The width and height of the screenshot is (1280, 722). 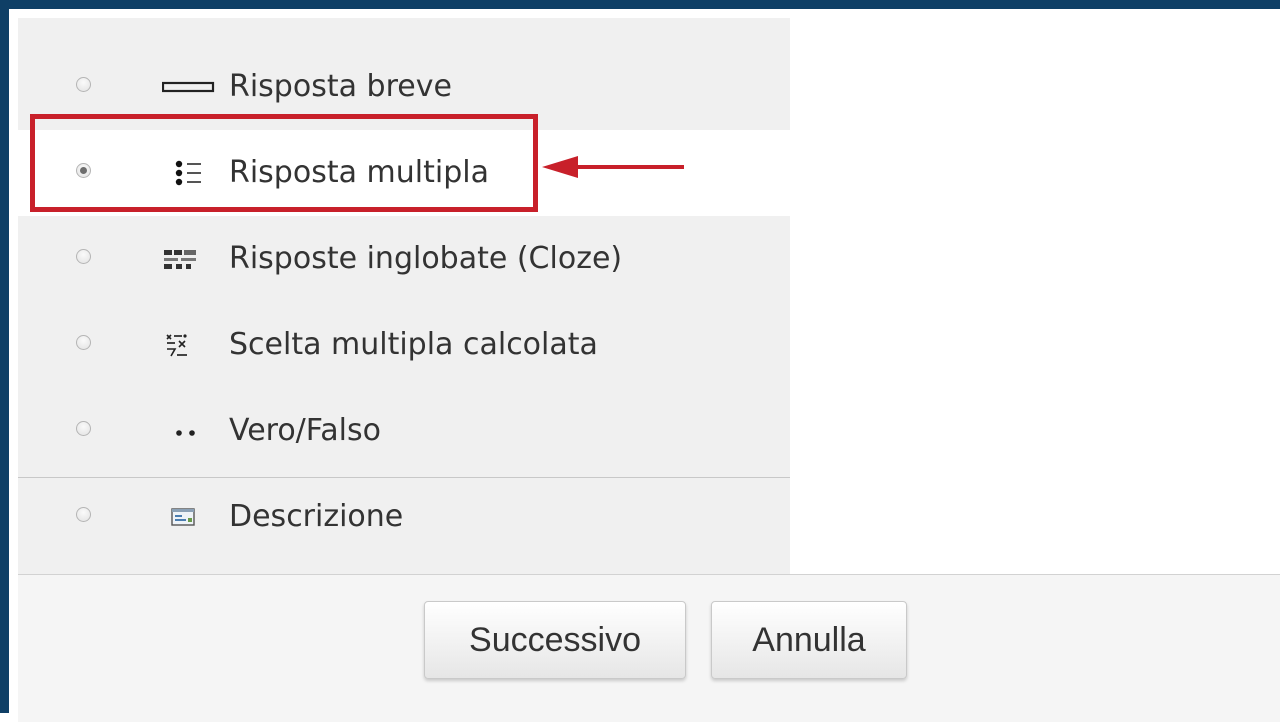 I want to click on option-description: Descrizione, so click(x=404, y=517).